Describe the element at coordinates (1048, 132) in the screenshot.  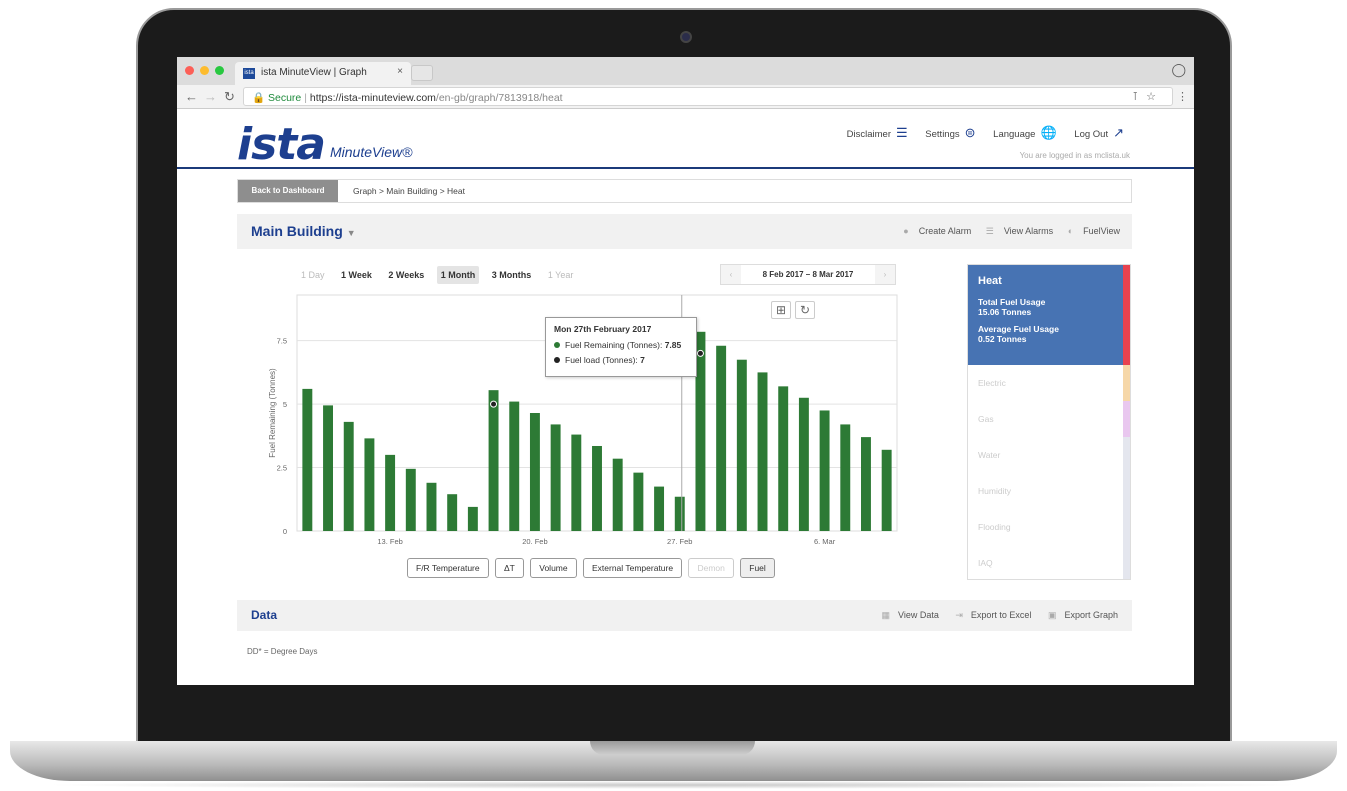
I see `globe-icon: 🌐` at that location.